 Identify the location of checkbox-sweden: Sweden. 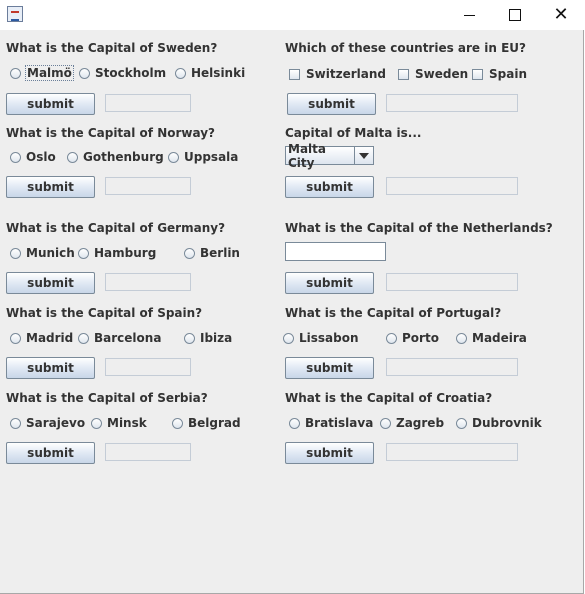
(433, 74).